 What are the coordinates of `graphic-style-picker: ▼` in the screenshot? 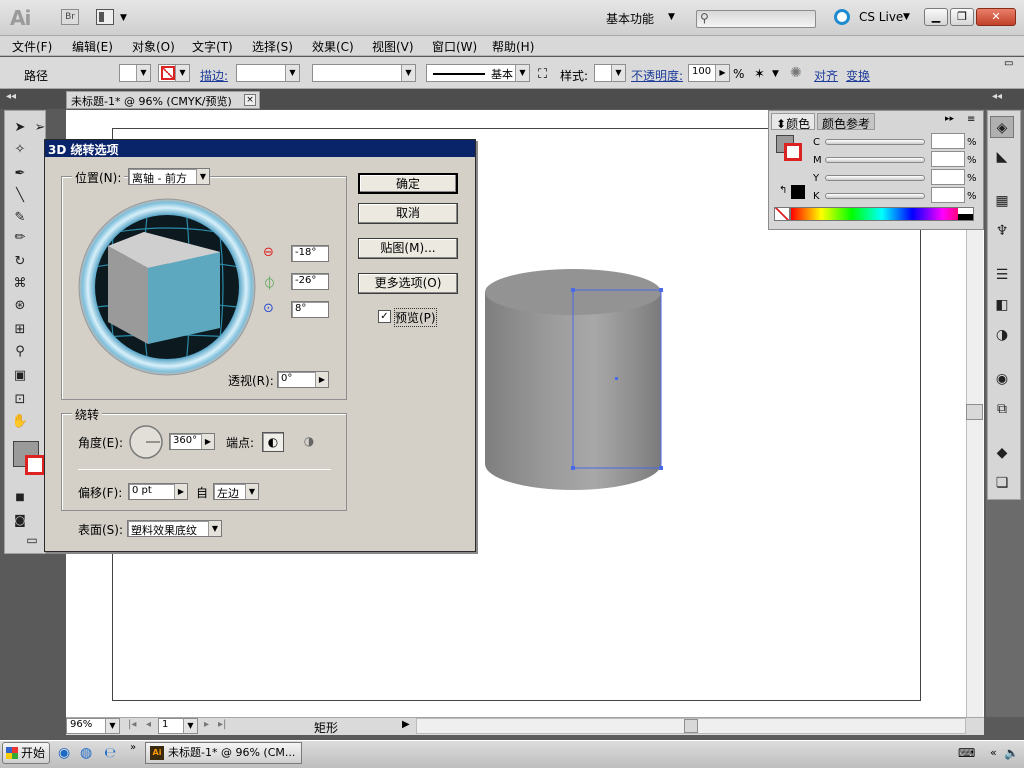 It's located at (610, 73).